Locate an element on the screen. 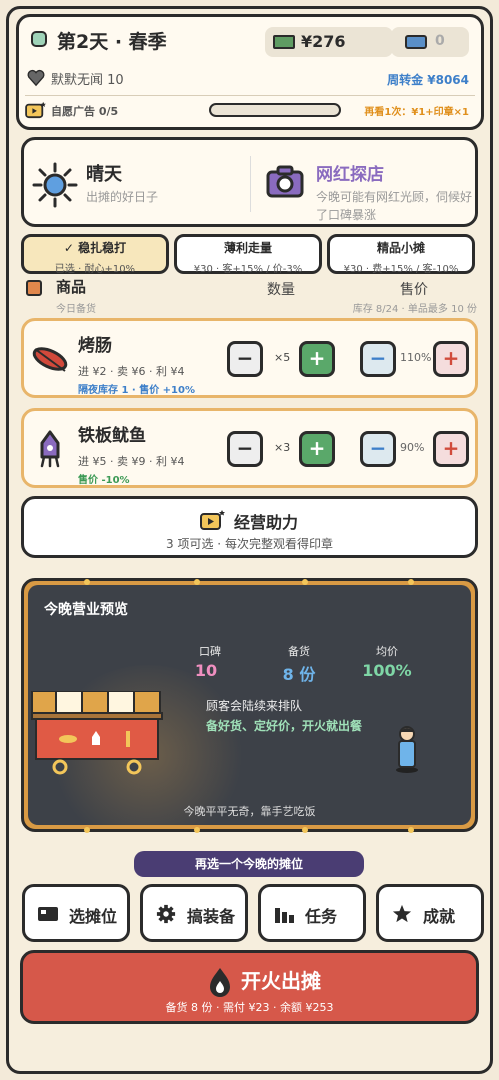 The width and height of the screenshot is (499, 1080). nav-stall-button: 选摊位 is located at coordinates (76, 913).